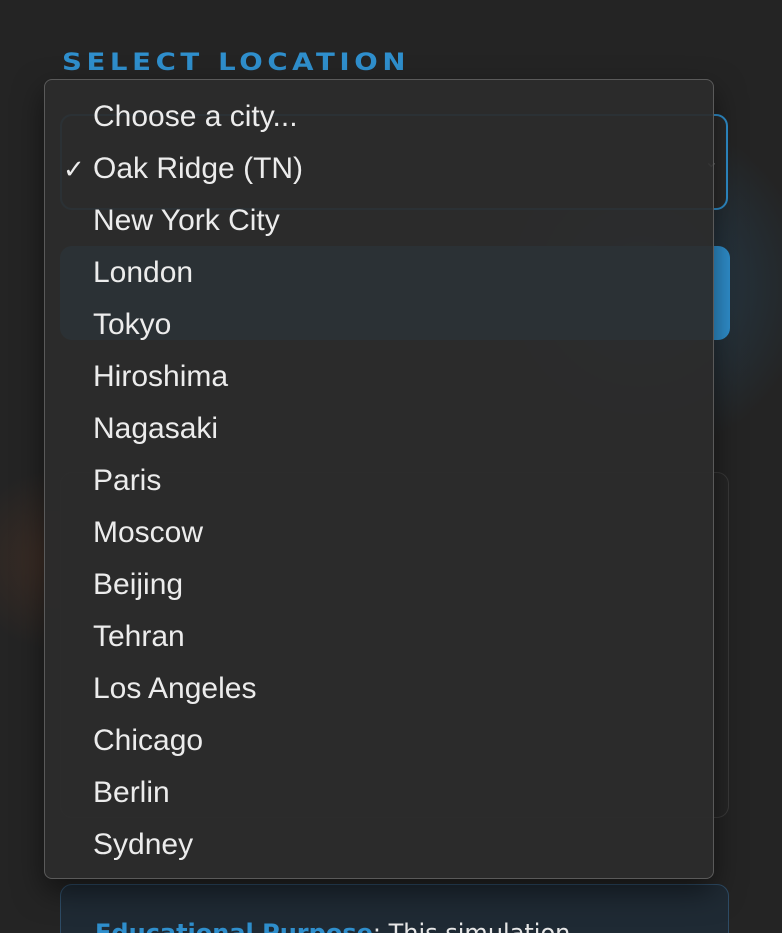  Describe the element at coordinates (379, 325) in the screenshot. I see `option-tokyo: Tokyo` at that location.